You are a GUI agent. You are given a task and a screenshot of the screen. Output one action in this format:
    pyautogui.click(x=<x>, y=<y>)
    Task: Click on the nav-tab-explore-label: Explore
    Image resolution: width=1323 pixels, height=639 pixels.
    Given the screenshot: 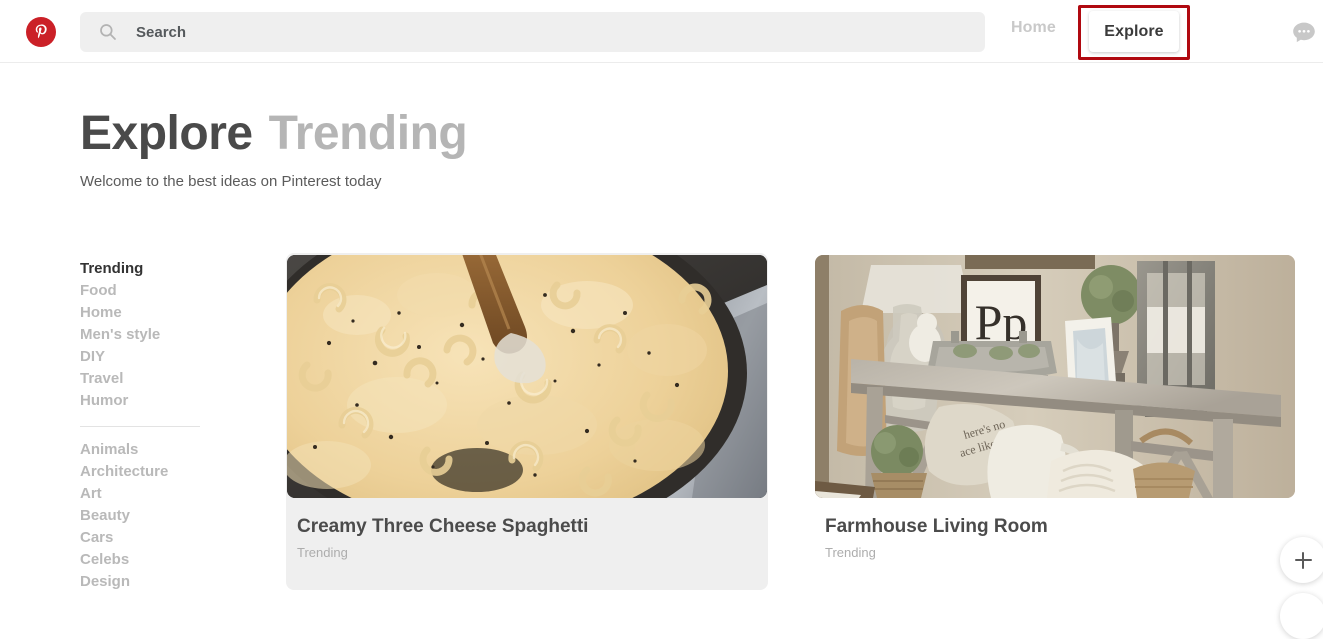 What is the action you would take?
    pyautogui.click(x=1134, y=31)
    